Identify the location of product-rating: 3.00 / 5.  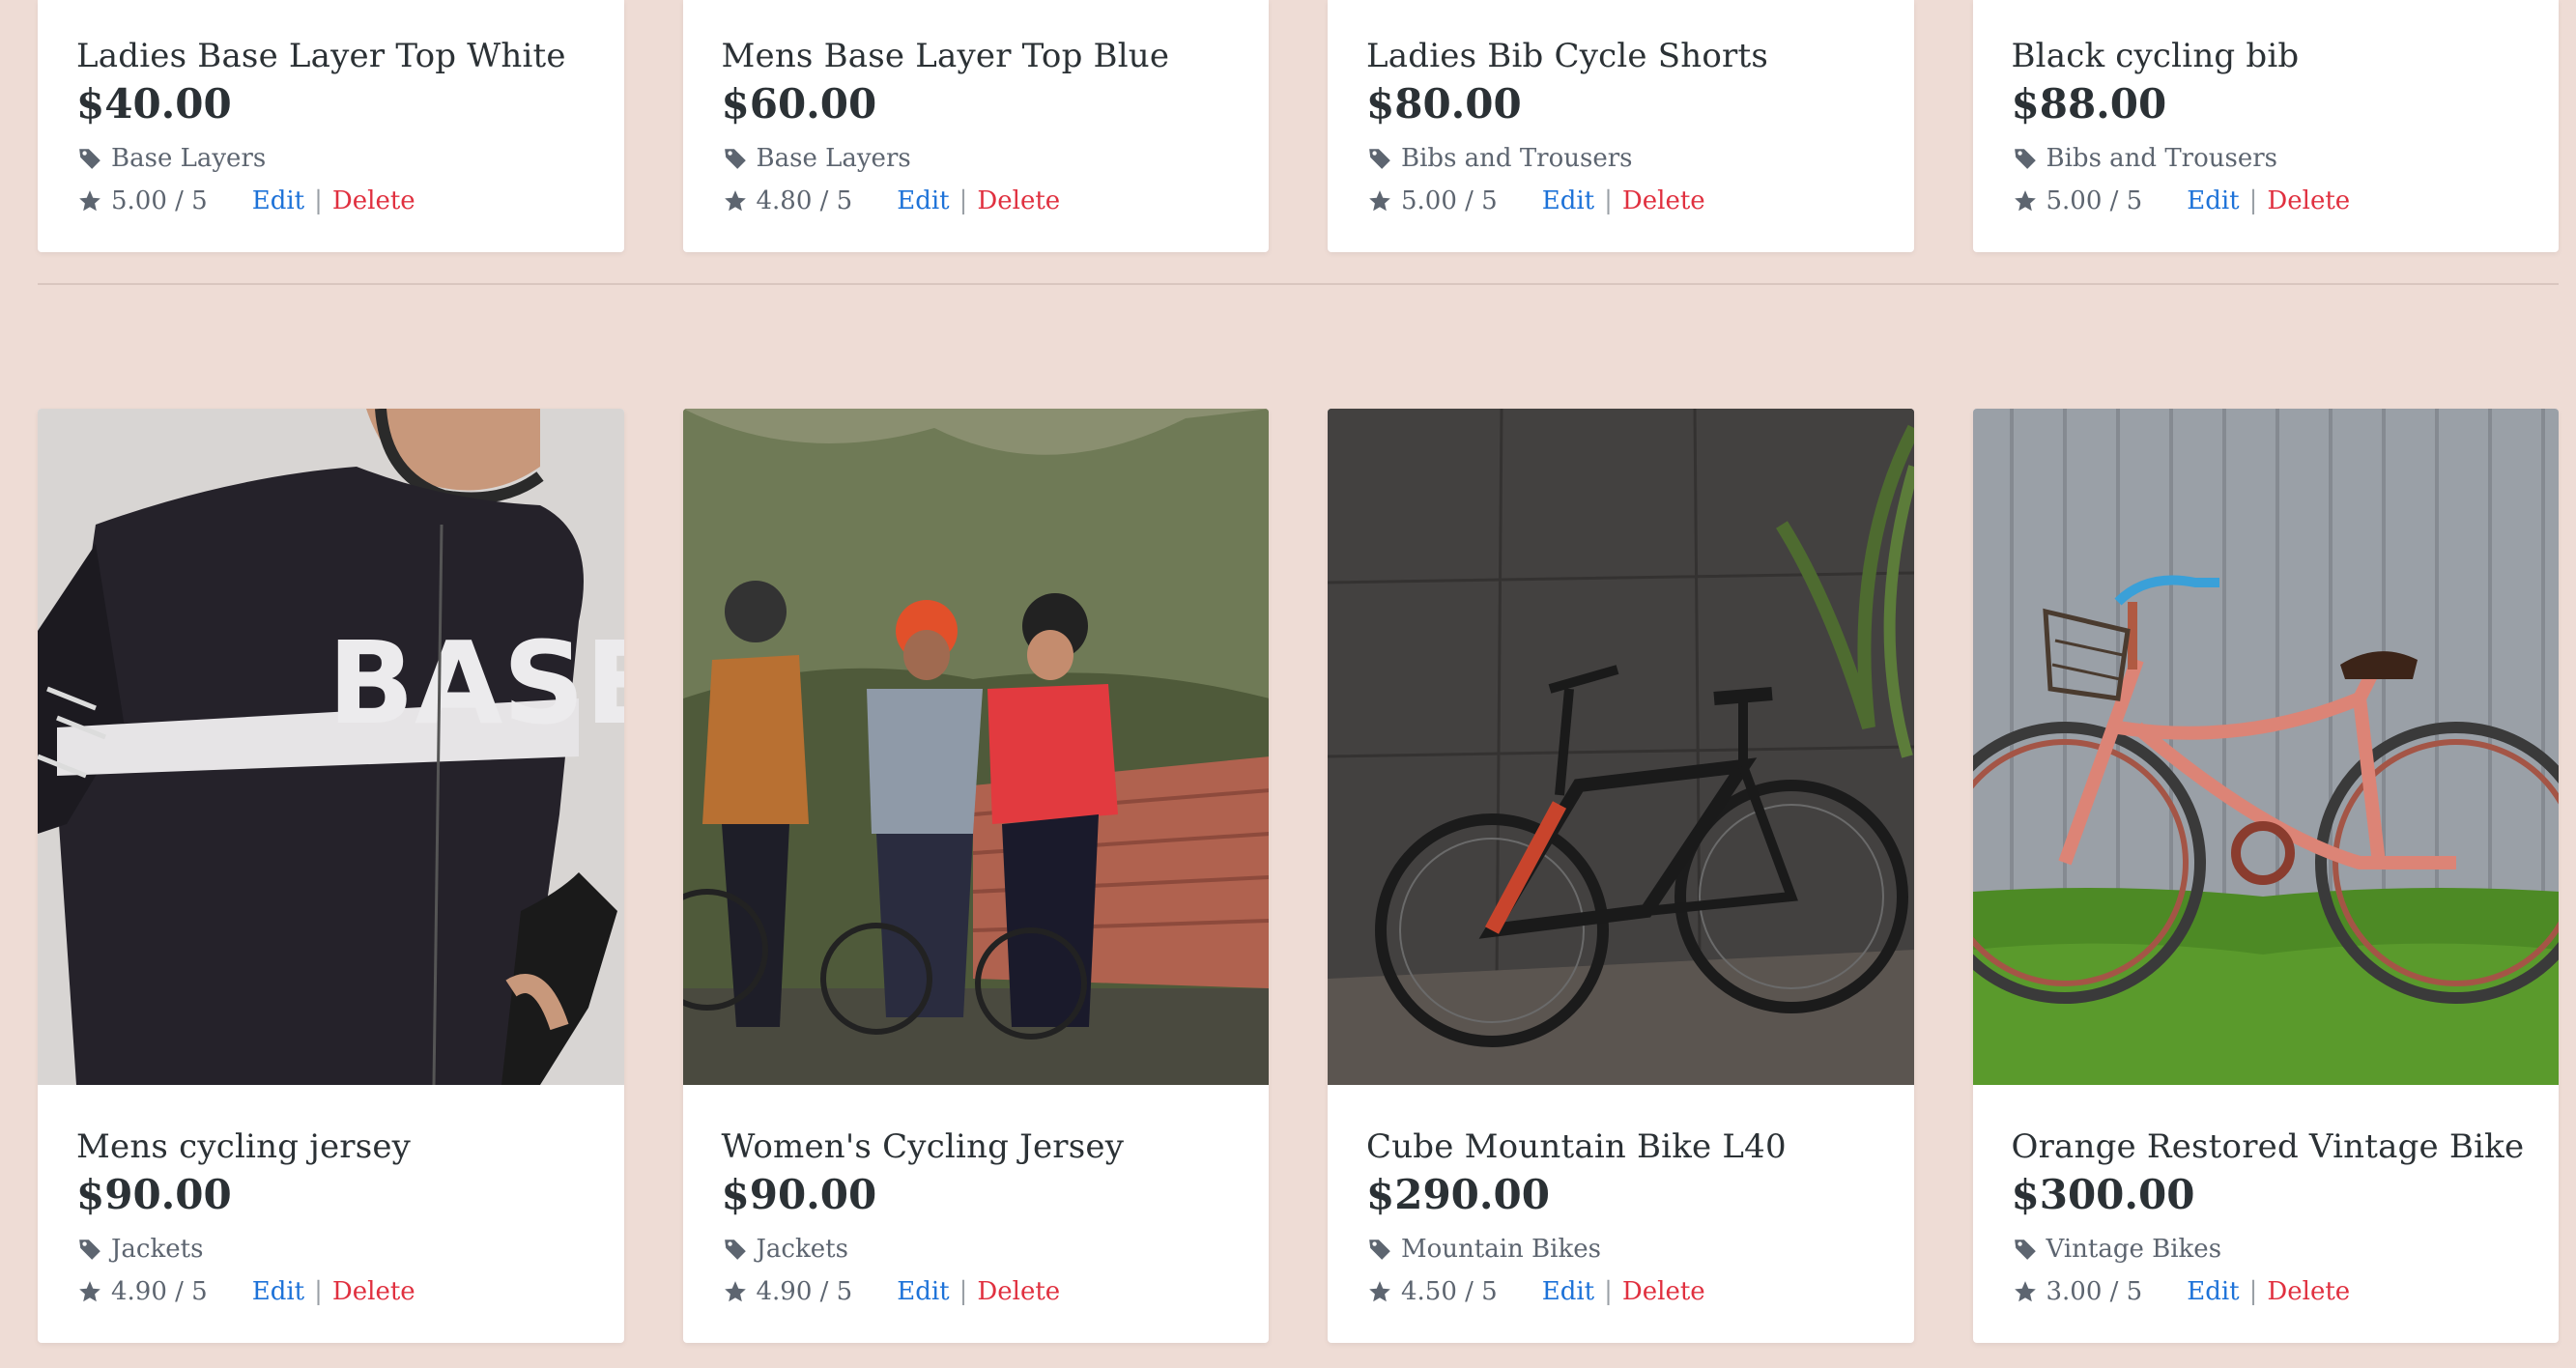
(2095, 1292).